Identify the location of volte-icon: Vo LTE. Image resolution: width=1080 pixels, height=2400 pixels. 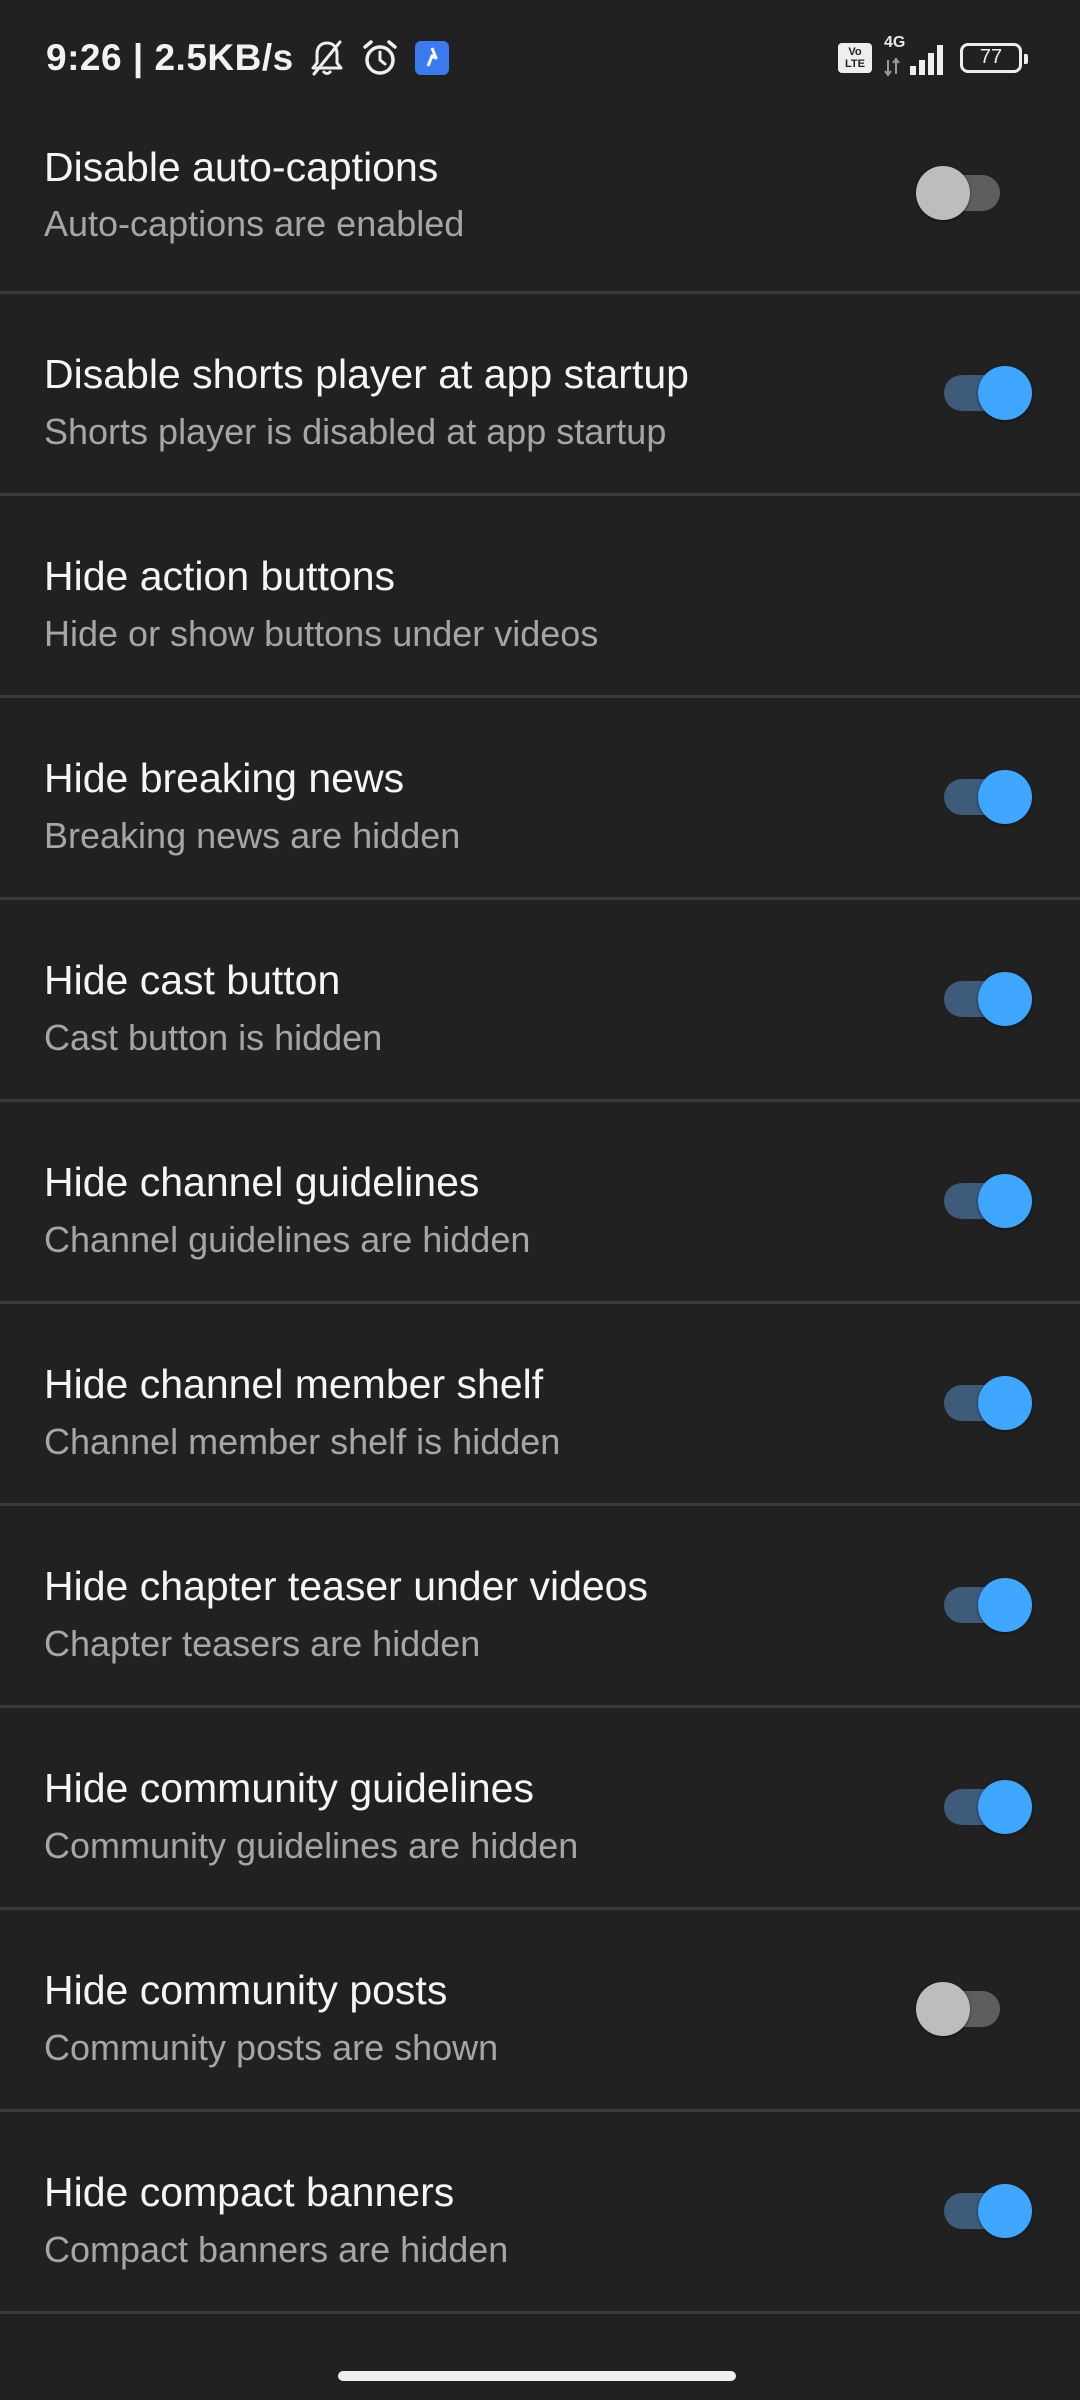
(855, 57).